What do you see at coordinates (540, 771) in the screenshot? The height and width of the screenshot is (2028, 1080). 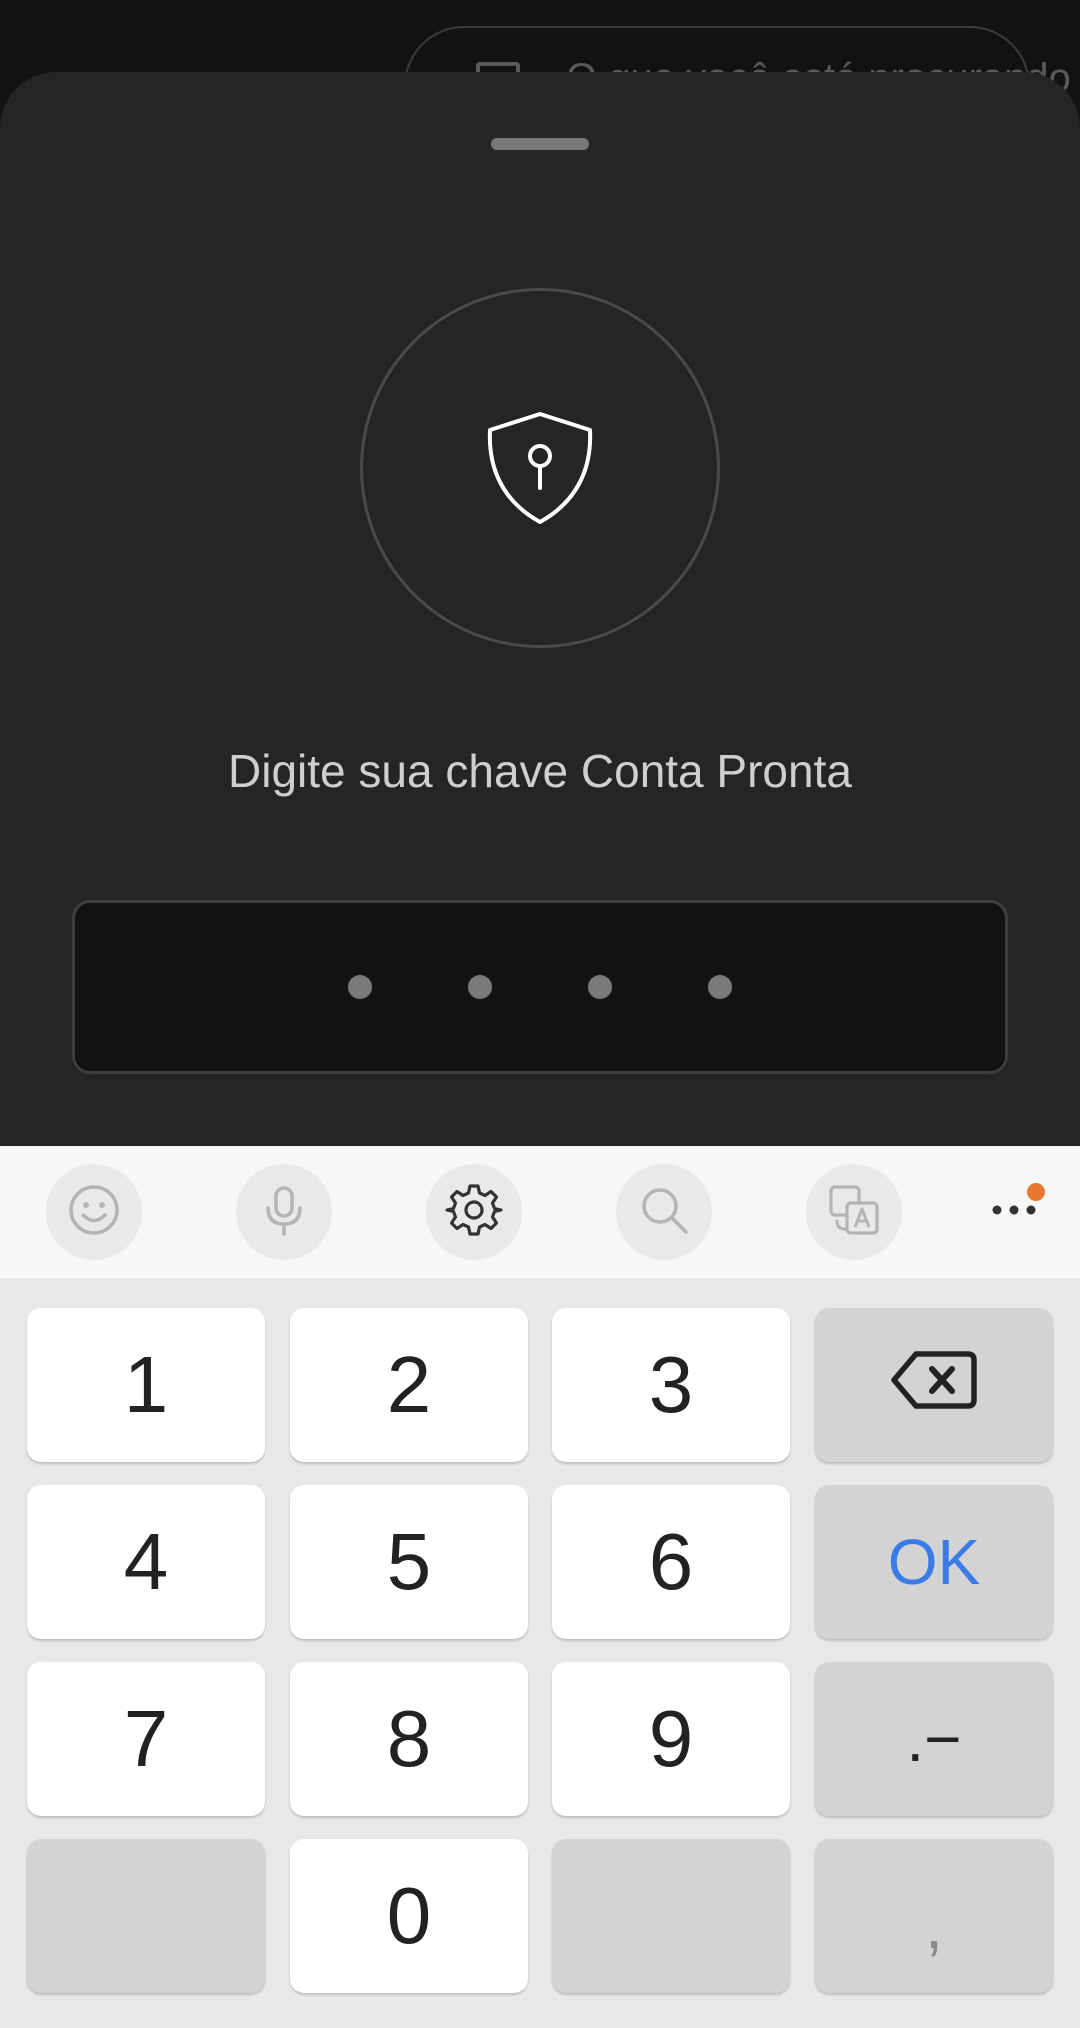 I see `pin-prompt-label: Digite sua chave Conta Pronta` at bounding box center [540, 771].